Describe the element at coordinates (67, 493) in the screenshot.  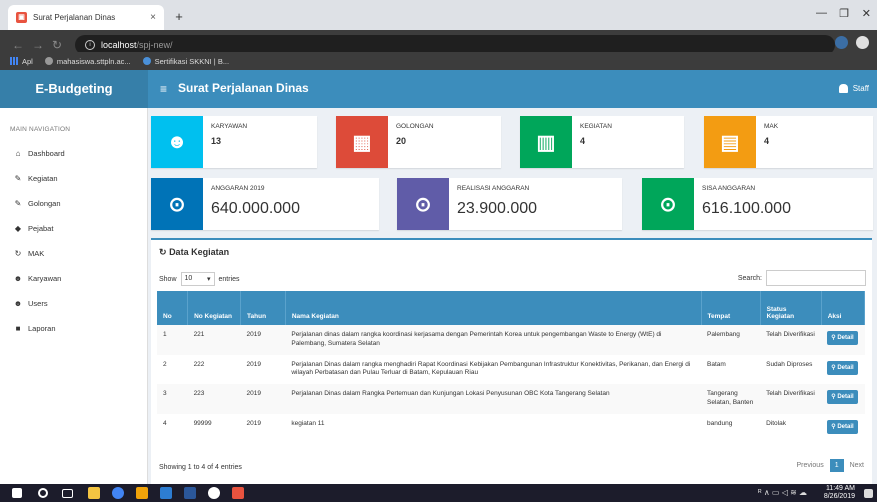
I see `task-view-icon` at that location.